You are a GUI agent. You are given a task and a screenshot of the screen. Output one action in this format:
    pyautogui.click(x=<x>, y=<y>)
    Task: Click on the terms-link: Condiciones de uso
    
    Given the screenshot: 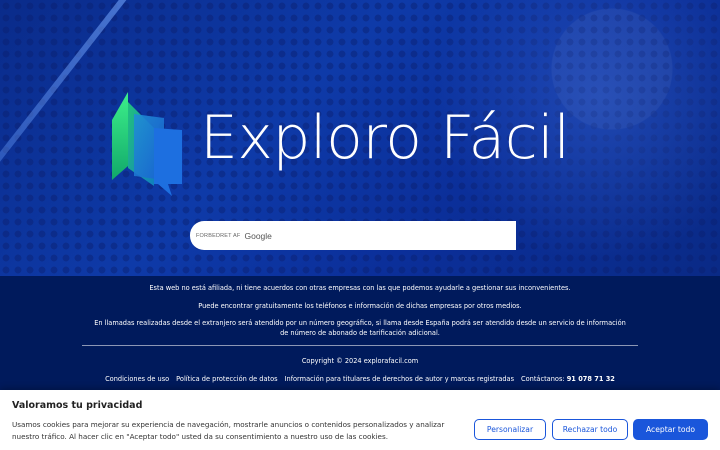 What is the action you would take?
    pyautogui.click(x=137, y=379)
    